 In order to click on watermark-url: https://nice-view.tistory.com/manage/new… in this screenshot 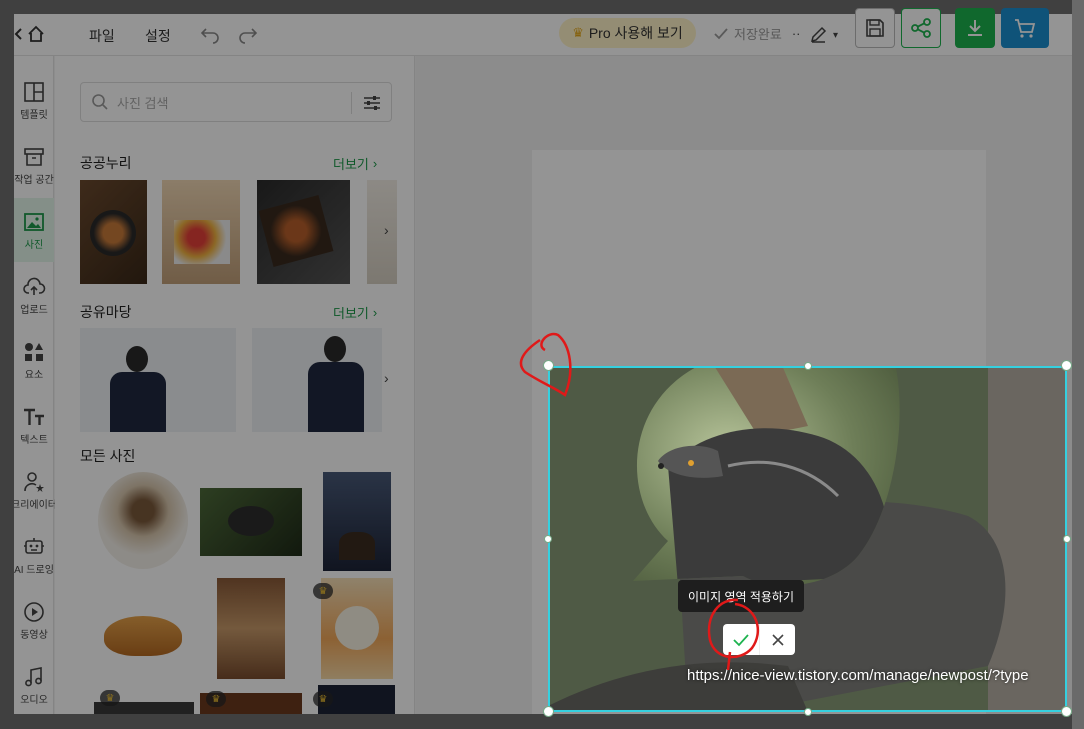, I will do `click(858, 675)`.